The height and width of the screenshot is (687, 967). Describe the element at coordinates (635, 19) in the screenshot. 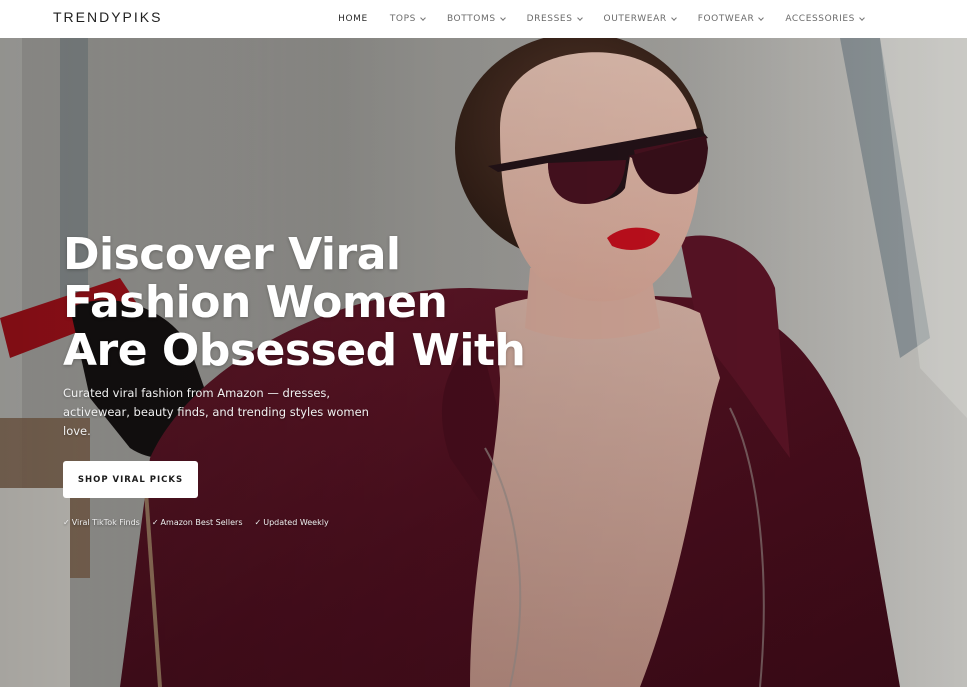

I see `nav-item-label: OUTERWEAR` at that location.